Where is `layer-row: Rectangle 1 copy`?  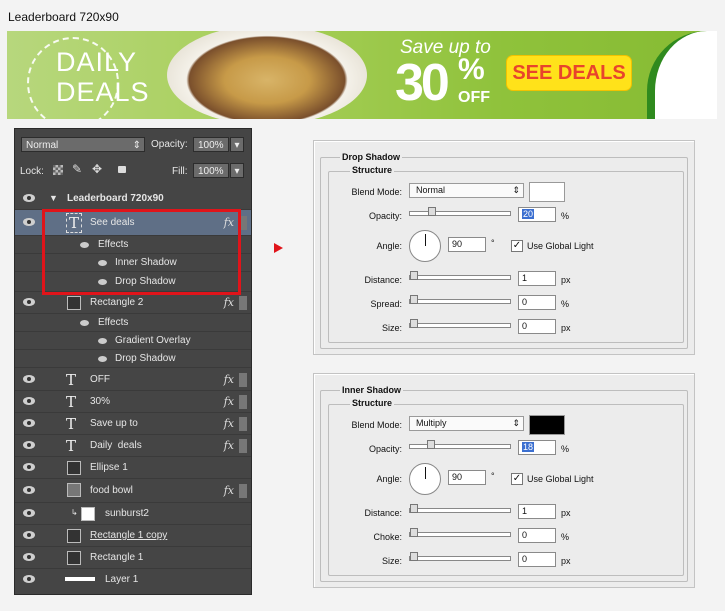 layer-row: Rectangle 1 copy is located at coordinates (133, 536).